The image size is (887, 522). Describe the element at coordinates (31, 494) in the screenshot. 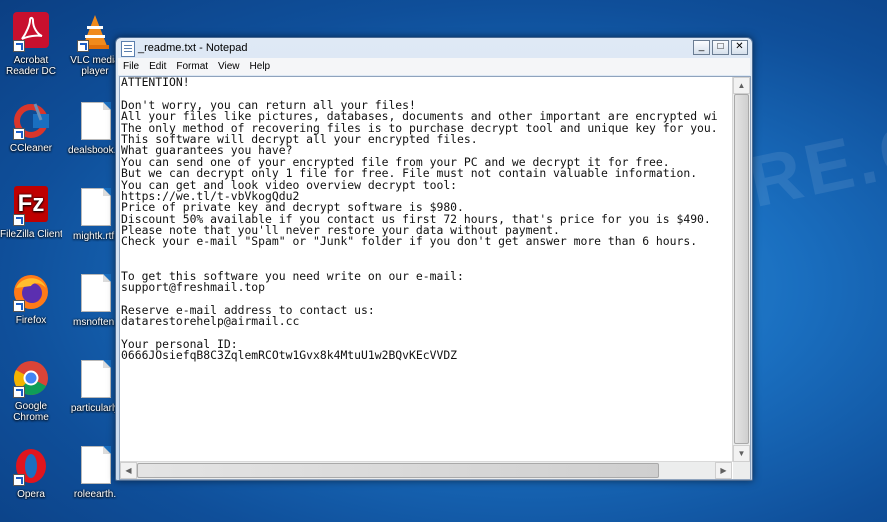

I see `icon-label: Opera` at that location.